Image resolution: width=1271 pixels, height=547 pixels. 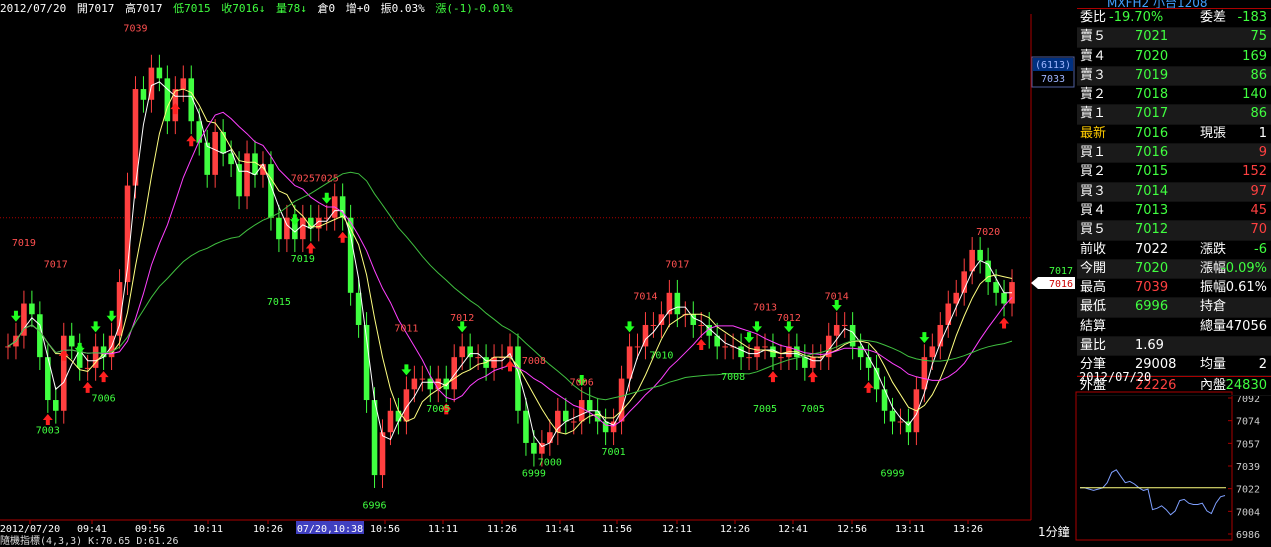 What do you see at coordinates (279, 302) in the screenshot?
I see `price-annotation: 7015` at bounding box center [279, 302].